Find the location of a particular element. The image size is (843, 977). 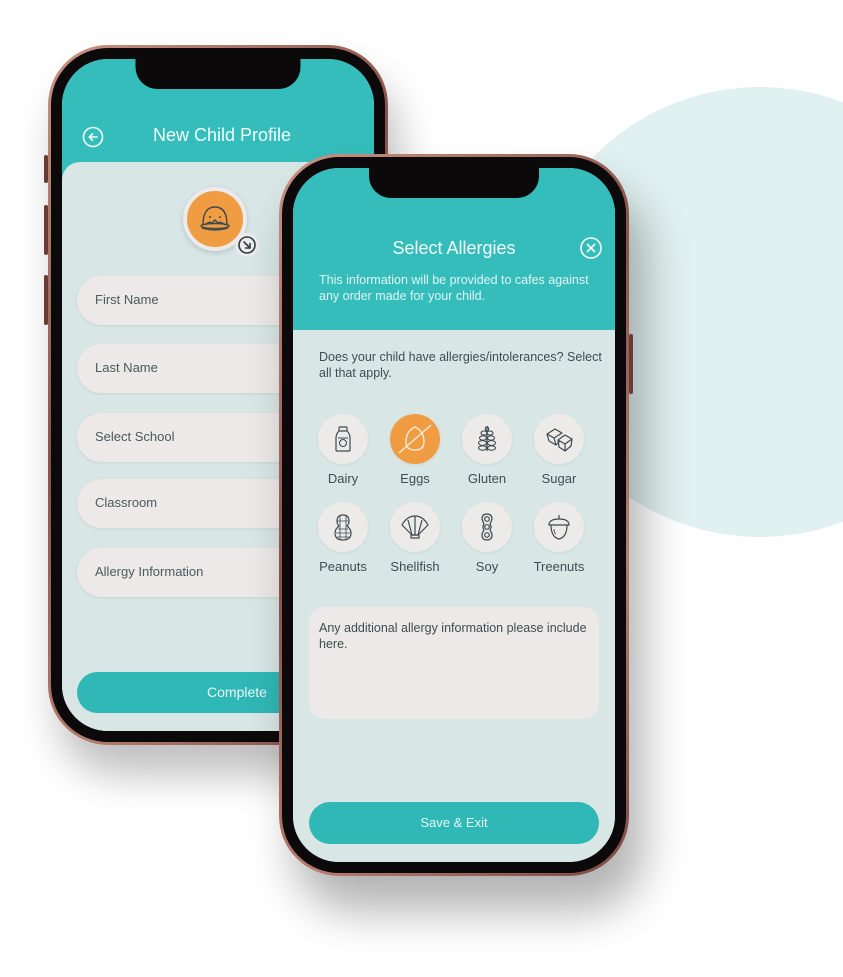

allergy-option-eggs: Eggs is located at coordinates (415, 450).